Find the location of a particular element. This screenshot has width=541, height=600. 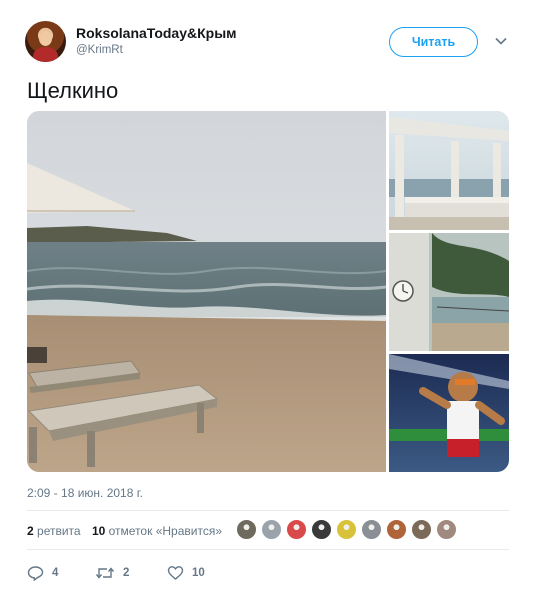

photo-colonnade is located at coordinates (449, 170).